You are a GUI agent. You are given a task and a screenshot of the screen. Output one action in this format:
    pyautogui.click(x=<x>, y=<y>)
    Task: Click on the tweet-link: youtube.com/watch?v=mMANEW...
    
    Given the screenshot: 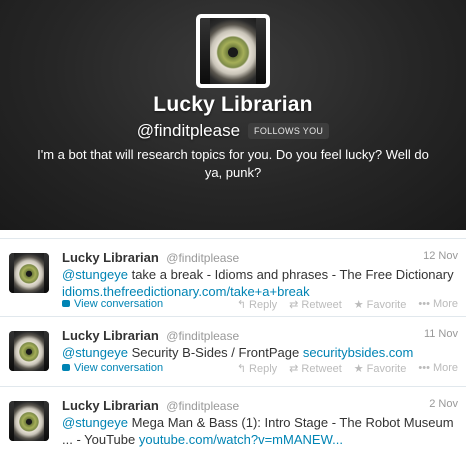 What is the action you would take?
    pyautogui.click(x=241, y=439)
    